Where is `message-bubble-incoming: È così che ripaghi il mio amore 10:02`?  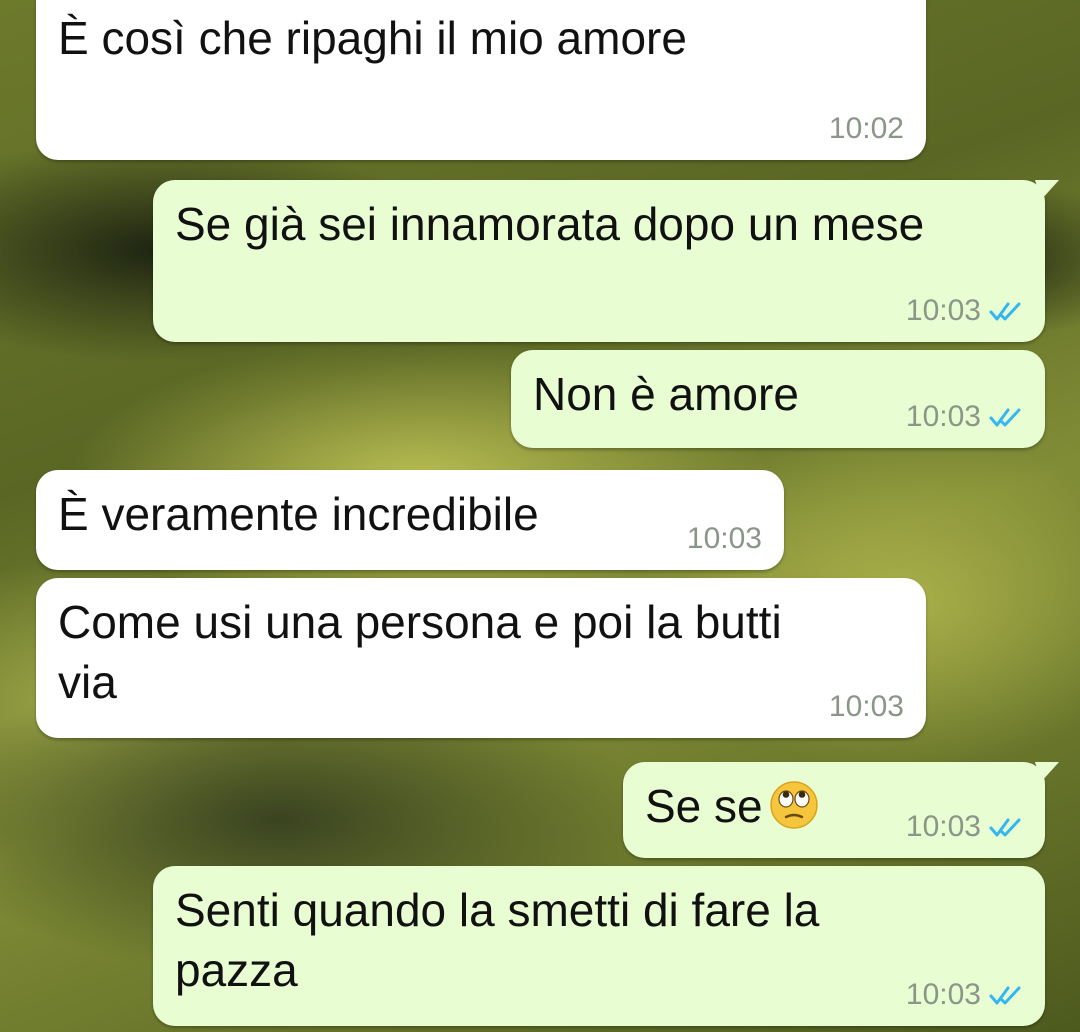
message-bubble-incoming: È così che ripaghi il mio amore 10:02 is located at coordinates (481, 80).